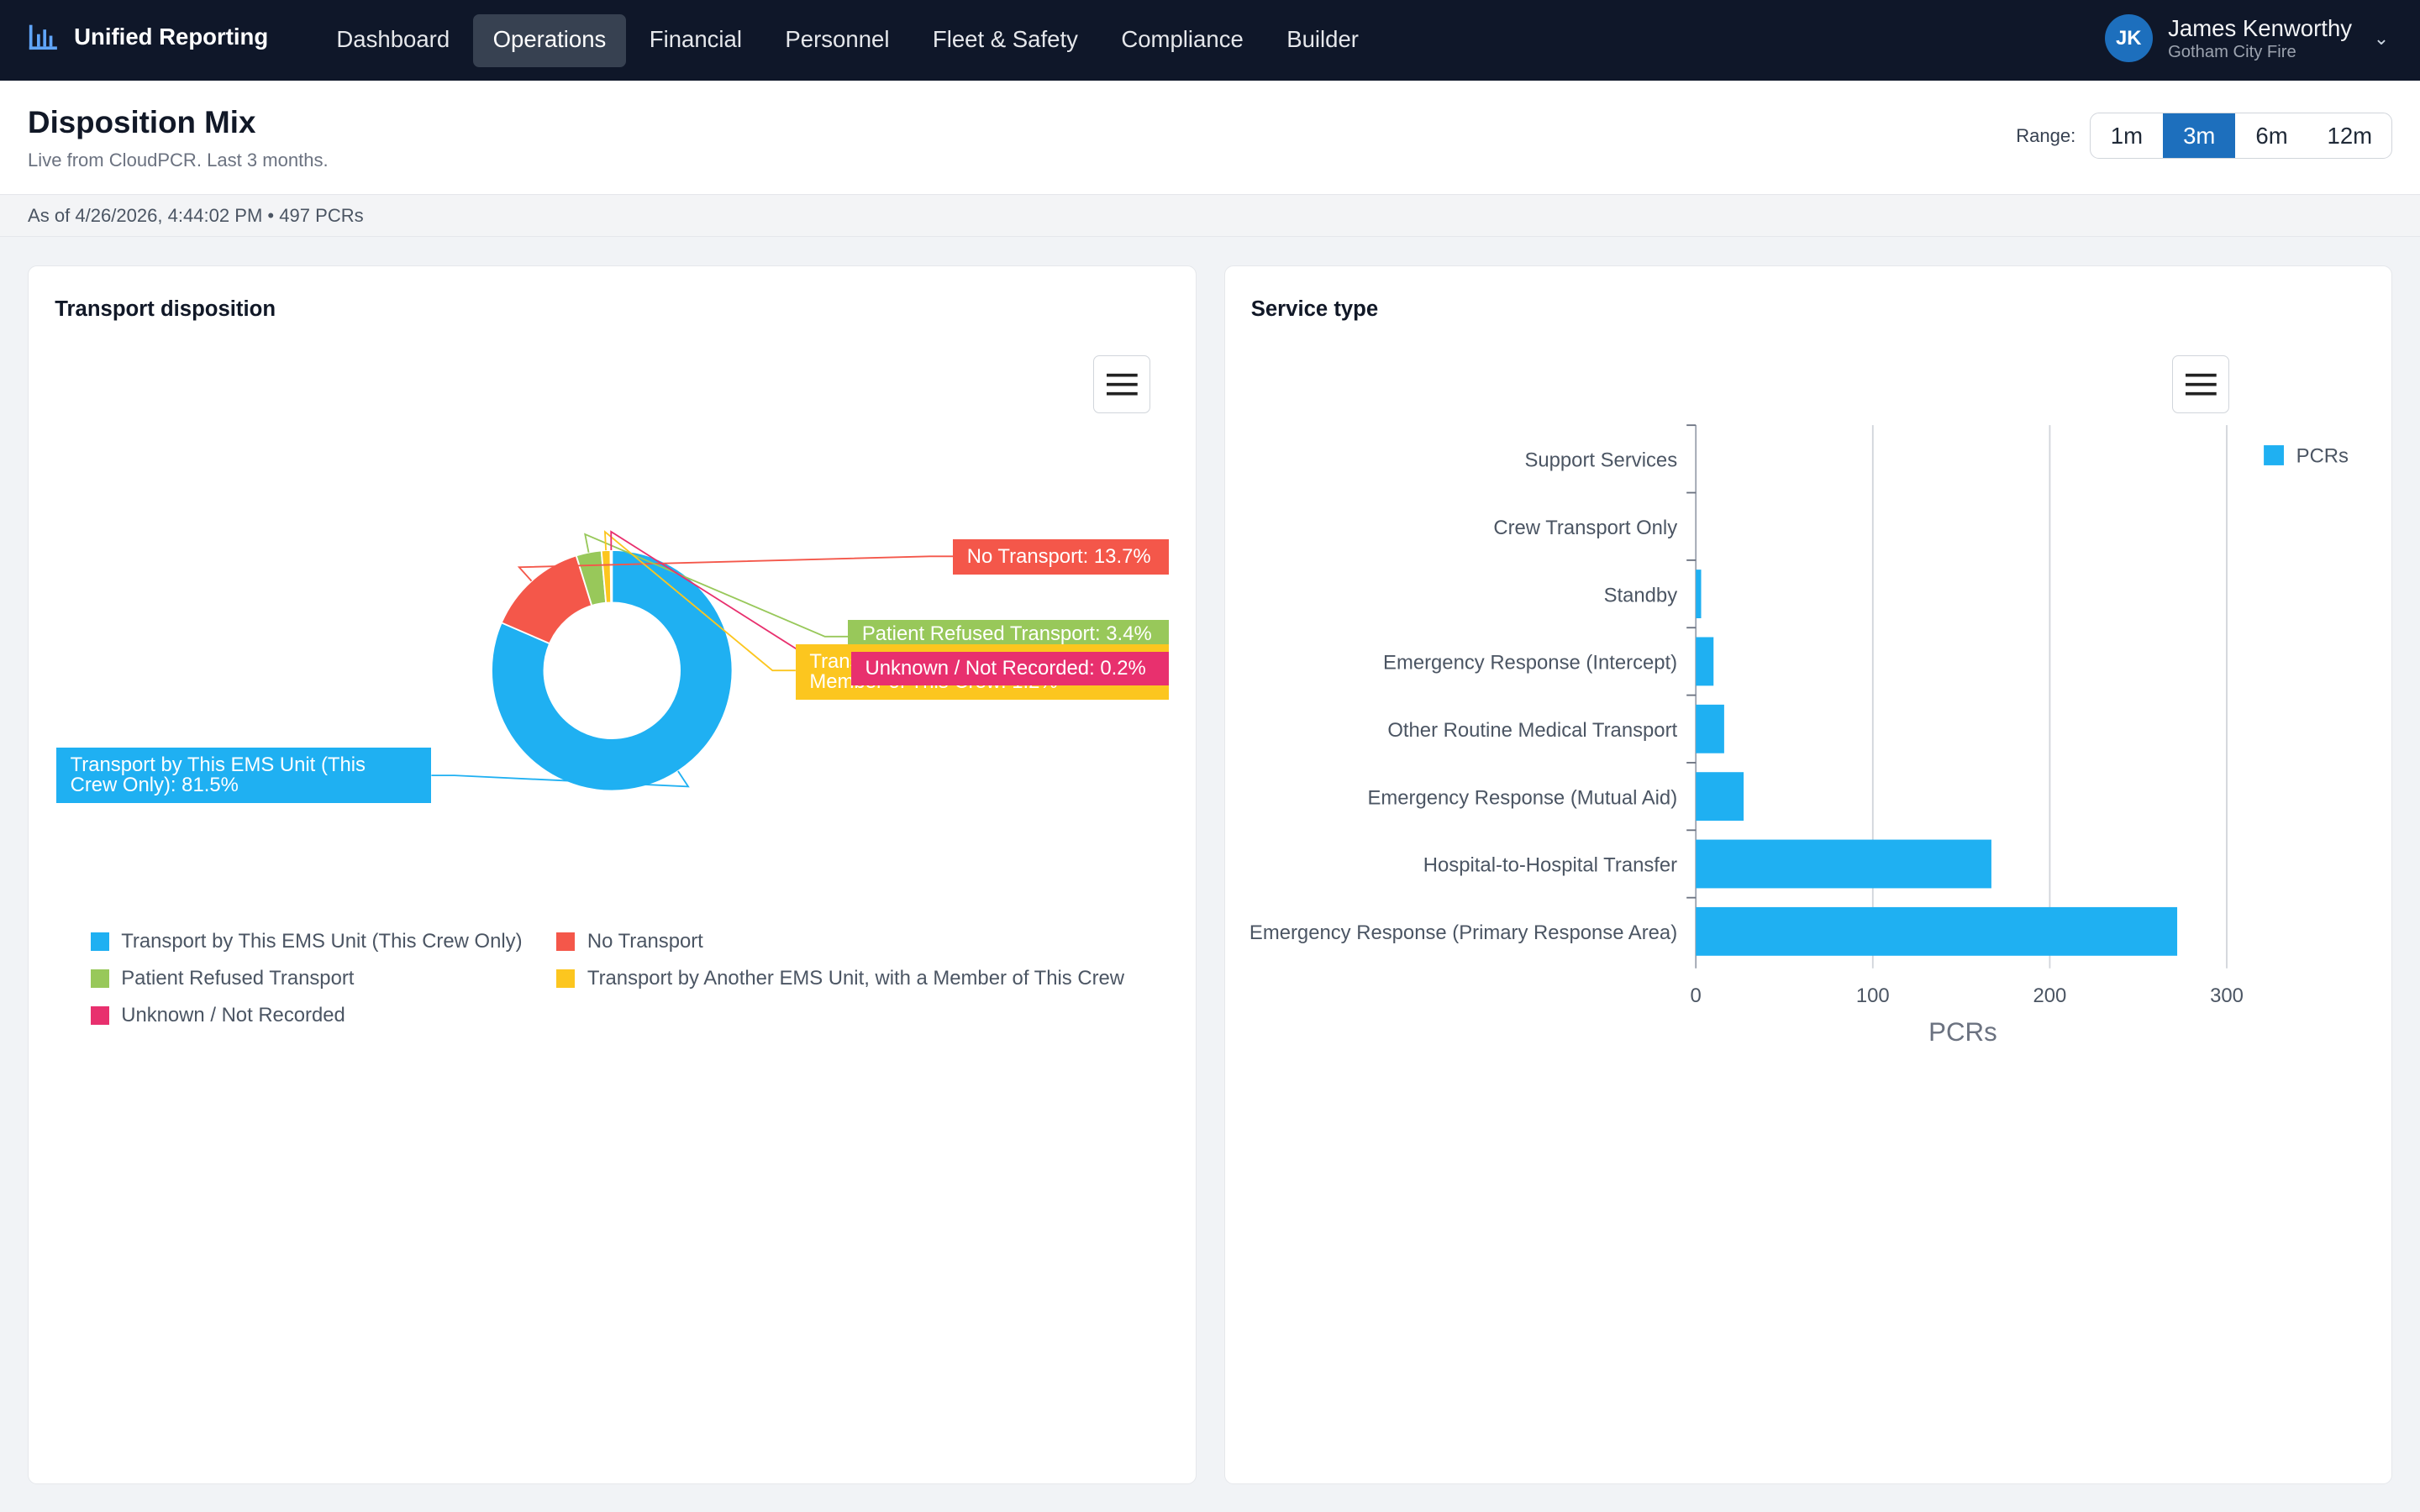  What do you see at coordinates (43, 37) in the screenshot?
I see `bar-chart-icon` at bounding box center [43, 37].